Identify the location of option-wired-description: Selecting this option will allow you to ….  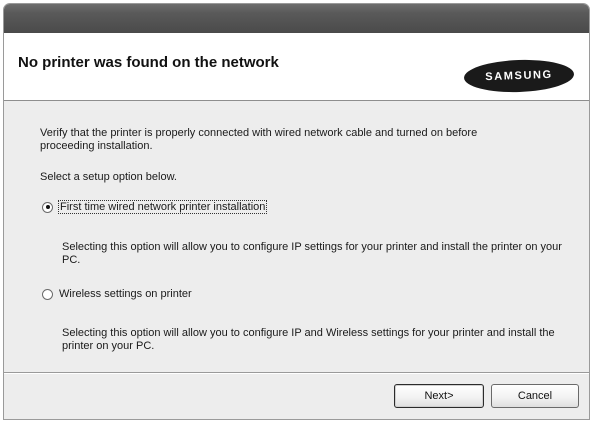
(312, 253).